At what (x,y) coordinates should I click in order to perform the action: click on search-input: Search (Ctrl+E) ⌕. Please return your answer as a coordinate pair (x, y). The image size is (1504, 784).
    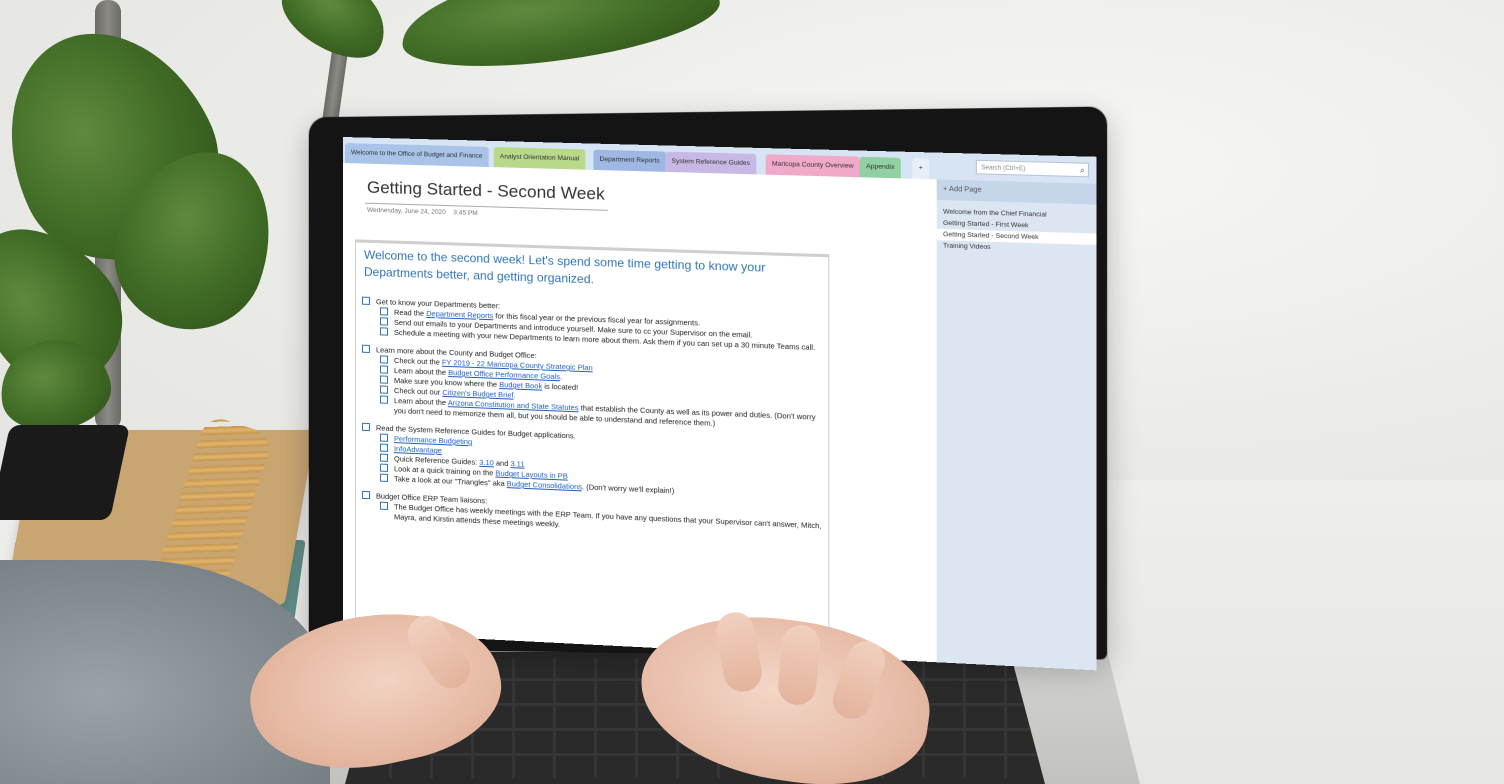
    Looking at the image, I should click on (1032, 169).